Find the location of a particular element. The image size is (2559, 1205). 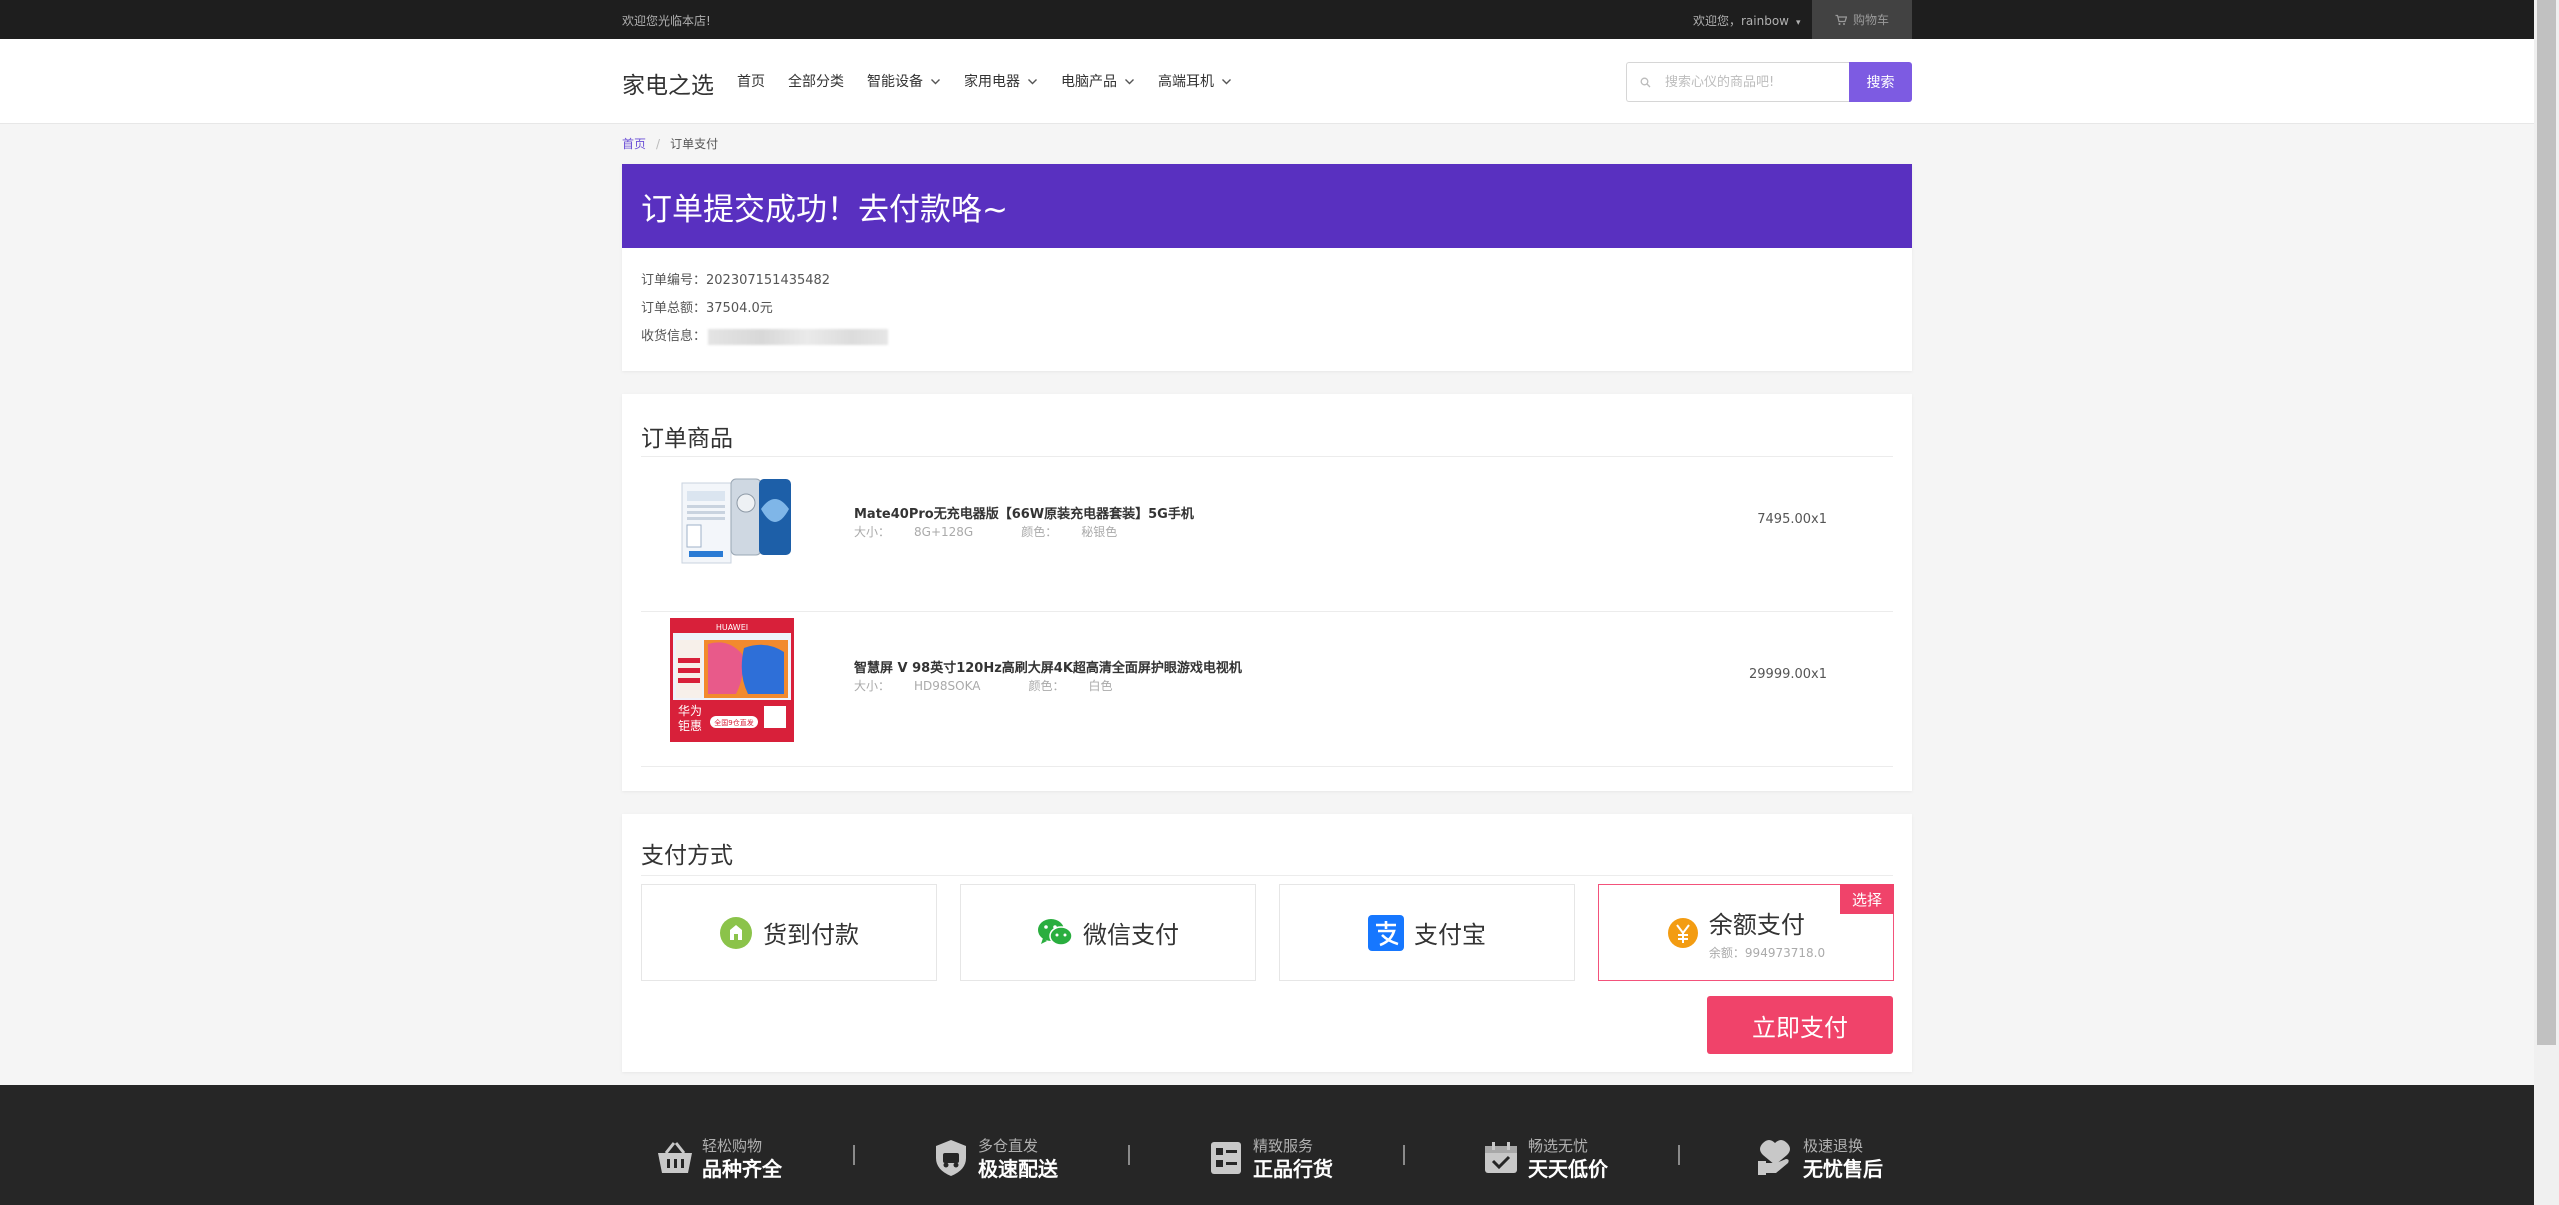

search-box is located at coordinates (1737, 82).